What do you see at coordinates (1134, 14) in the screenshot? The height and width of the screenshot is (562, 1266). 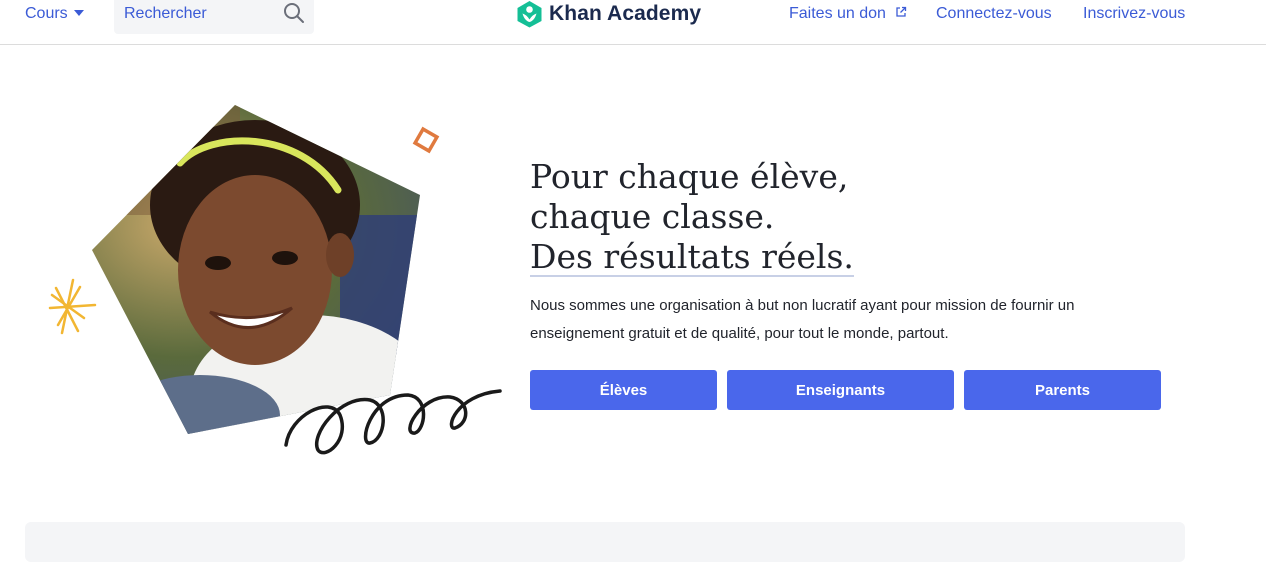 I see `signup-link: Inscrivez-vous` at bounding box center [1134, 14].